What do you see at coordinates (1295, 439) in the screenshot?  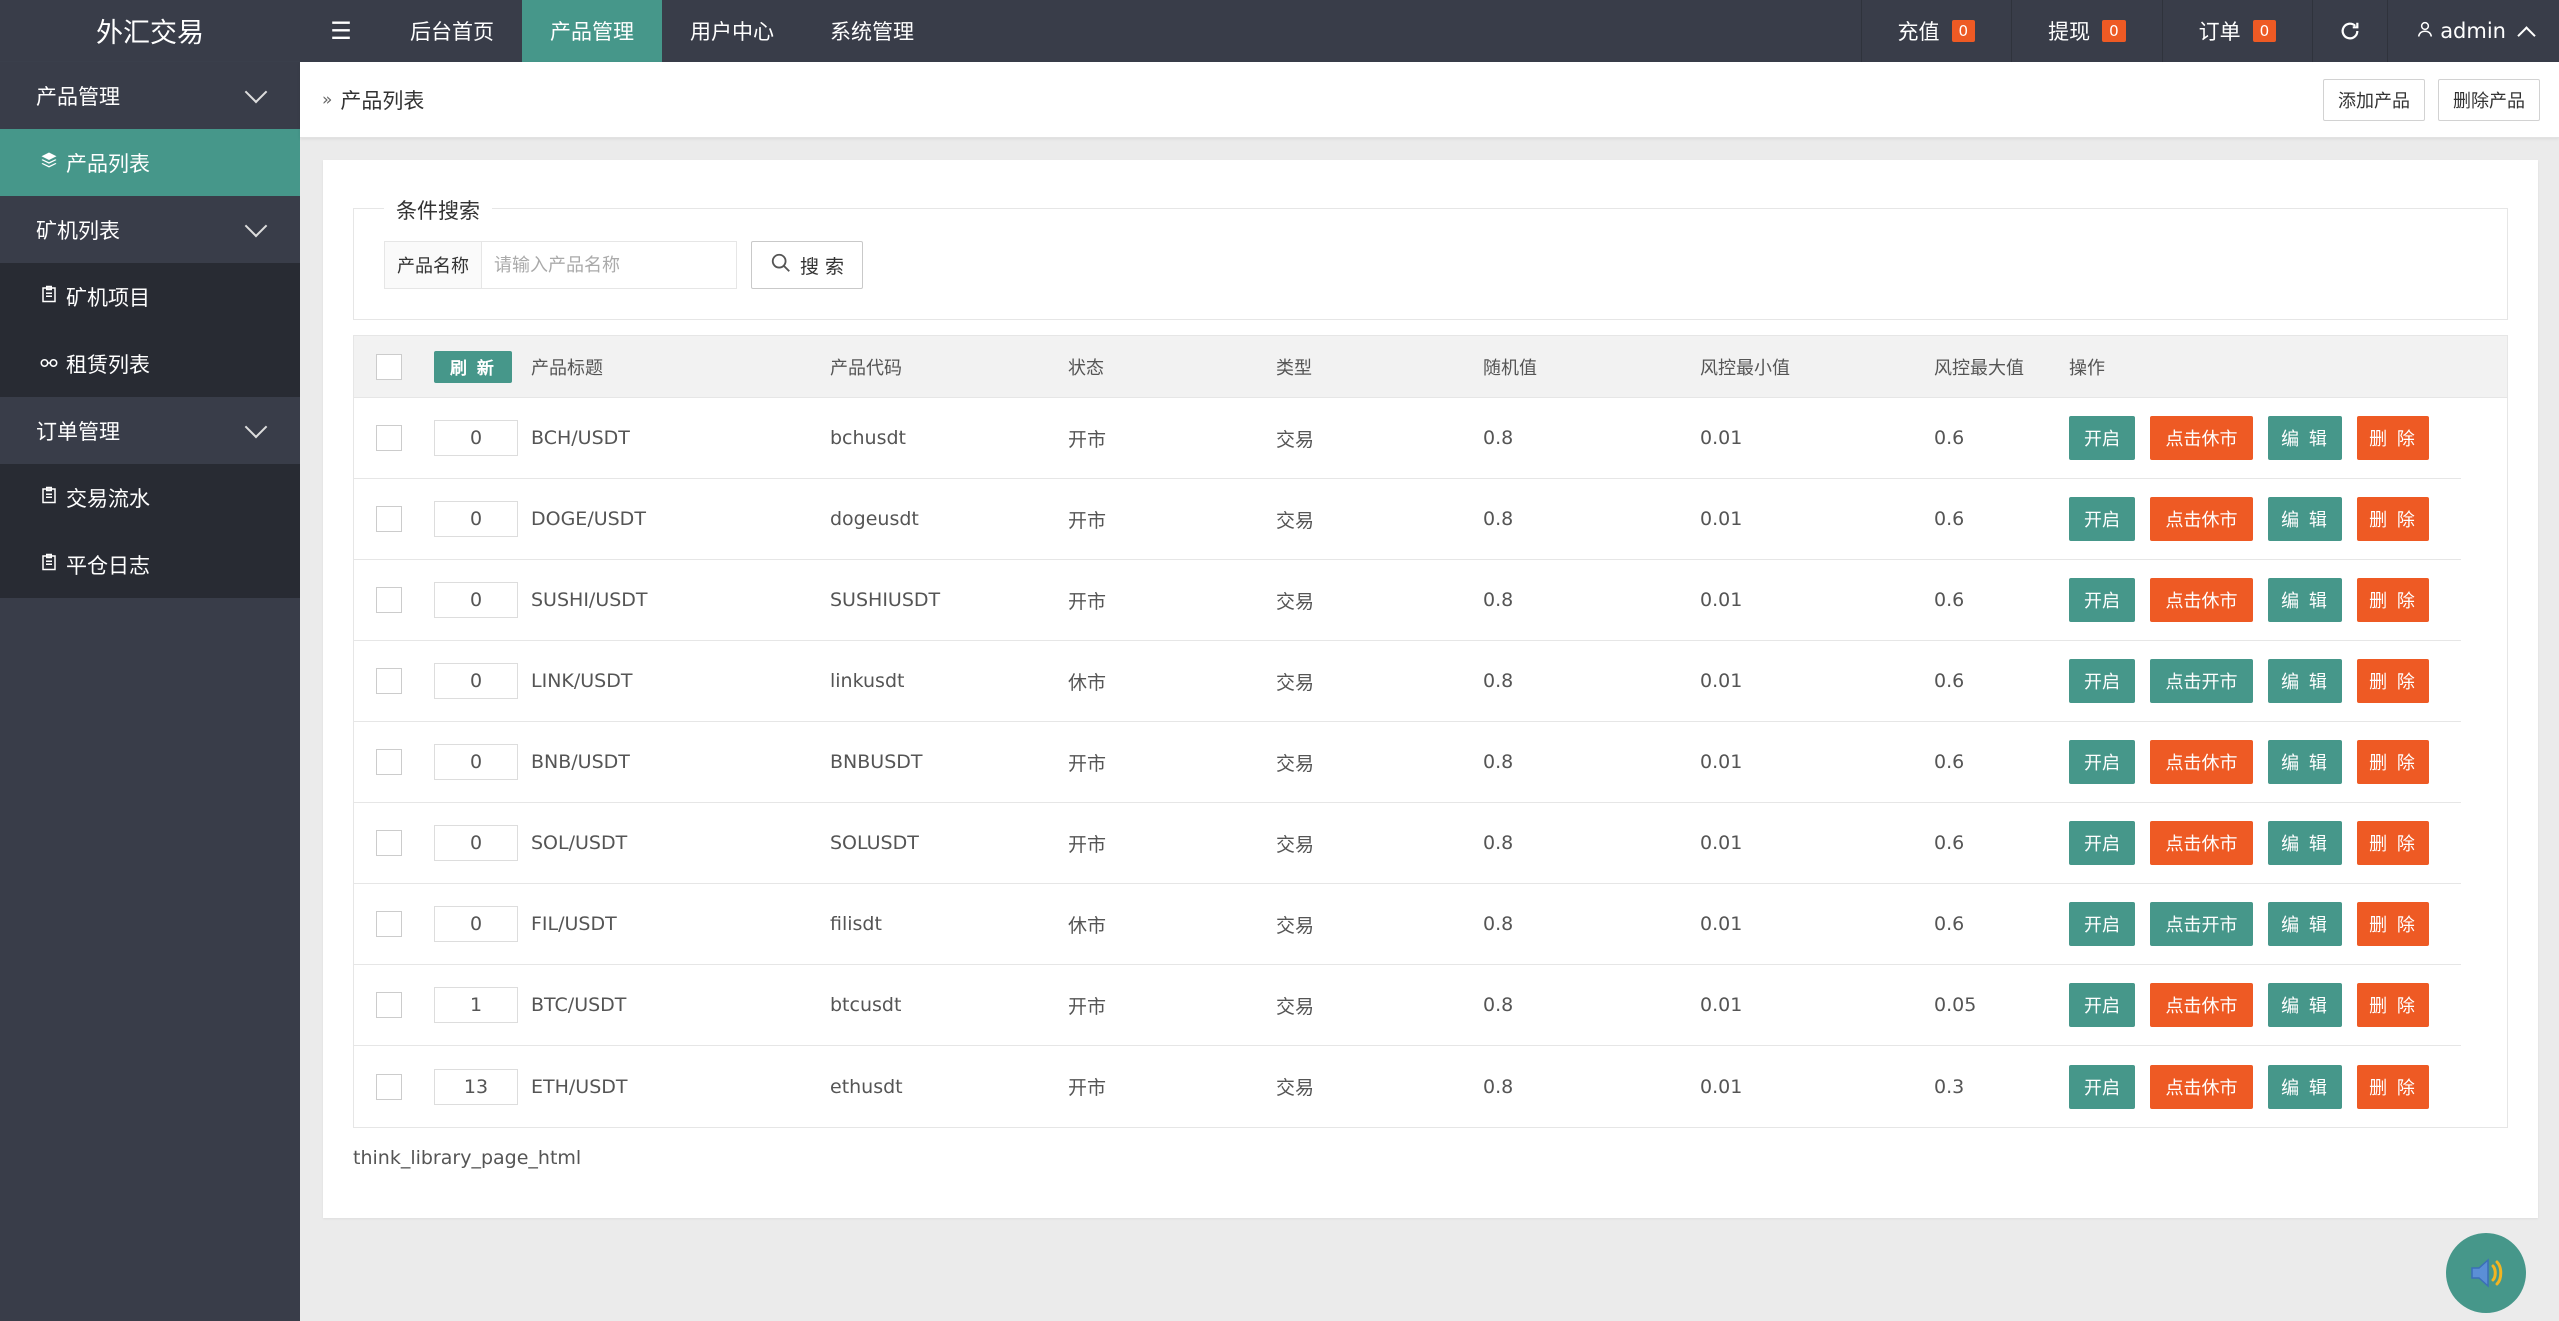 I see `cell-type: 交易` at bounding box center [1295, 439].